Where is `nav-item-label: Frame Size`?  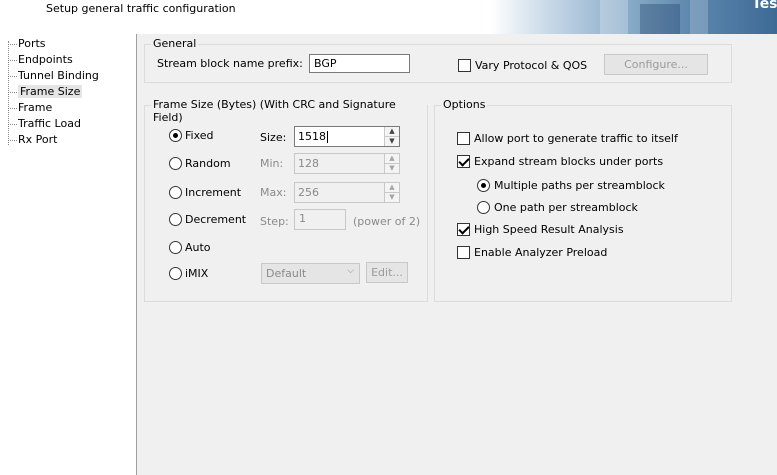 nav-item-label: Frame Size is located at coordinates (50, 91).